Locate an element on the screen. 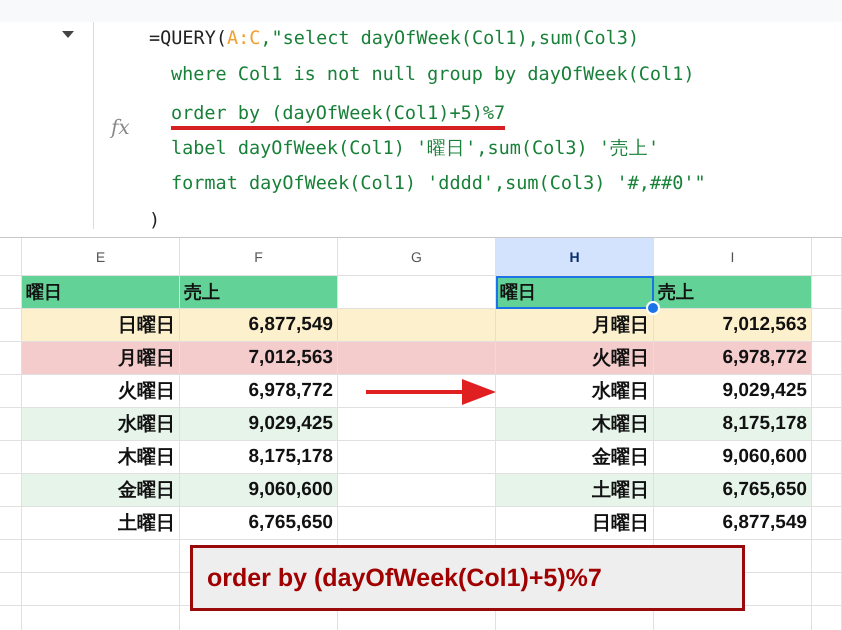 The image size is (842, 630). dropdown-icon is located at coordinates (68, 34).